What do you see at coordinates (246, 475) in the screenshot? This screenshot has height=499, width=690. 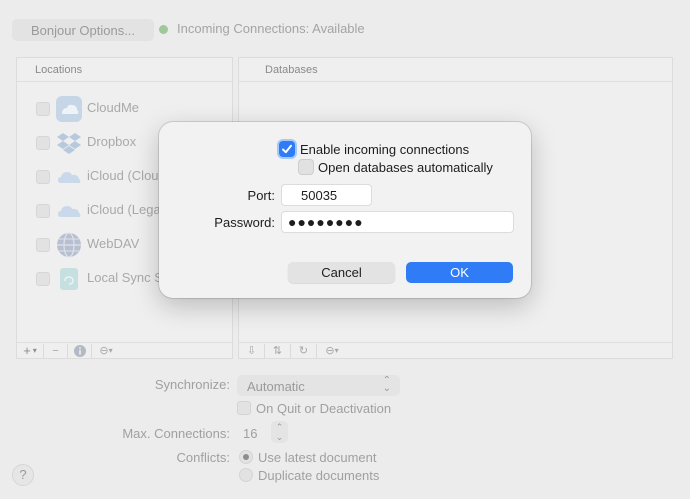 I see `conflict-radio-duplicate` at bounding box center [246, 475].